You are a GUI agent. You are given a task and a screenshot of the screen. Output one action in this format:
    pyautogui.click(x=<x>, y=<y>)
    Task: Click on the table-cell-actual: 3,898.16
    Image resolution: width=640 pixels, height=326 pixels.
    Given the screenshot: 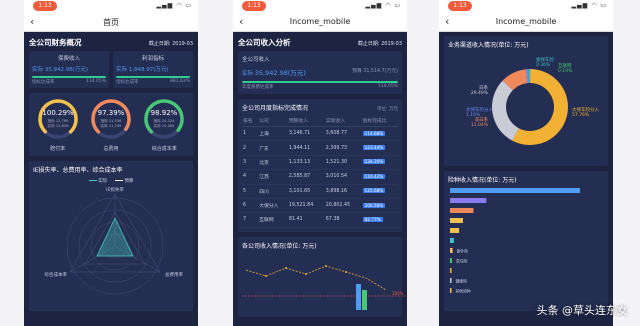 What is the action you would take?
    pyautogui.click(x=343, y=191)
    